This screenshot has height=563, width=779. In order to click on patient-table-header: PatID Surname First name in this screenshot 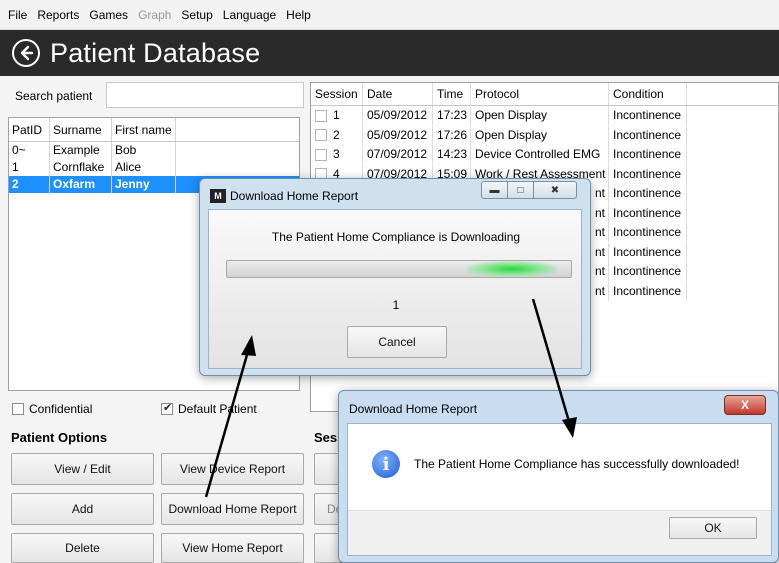, I will do `click(154, 130)`.